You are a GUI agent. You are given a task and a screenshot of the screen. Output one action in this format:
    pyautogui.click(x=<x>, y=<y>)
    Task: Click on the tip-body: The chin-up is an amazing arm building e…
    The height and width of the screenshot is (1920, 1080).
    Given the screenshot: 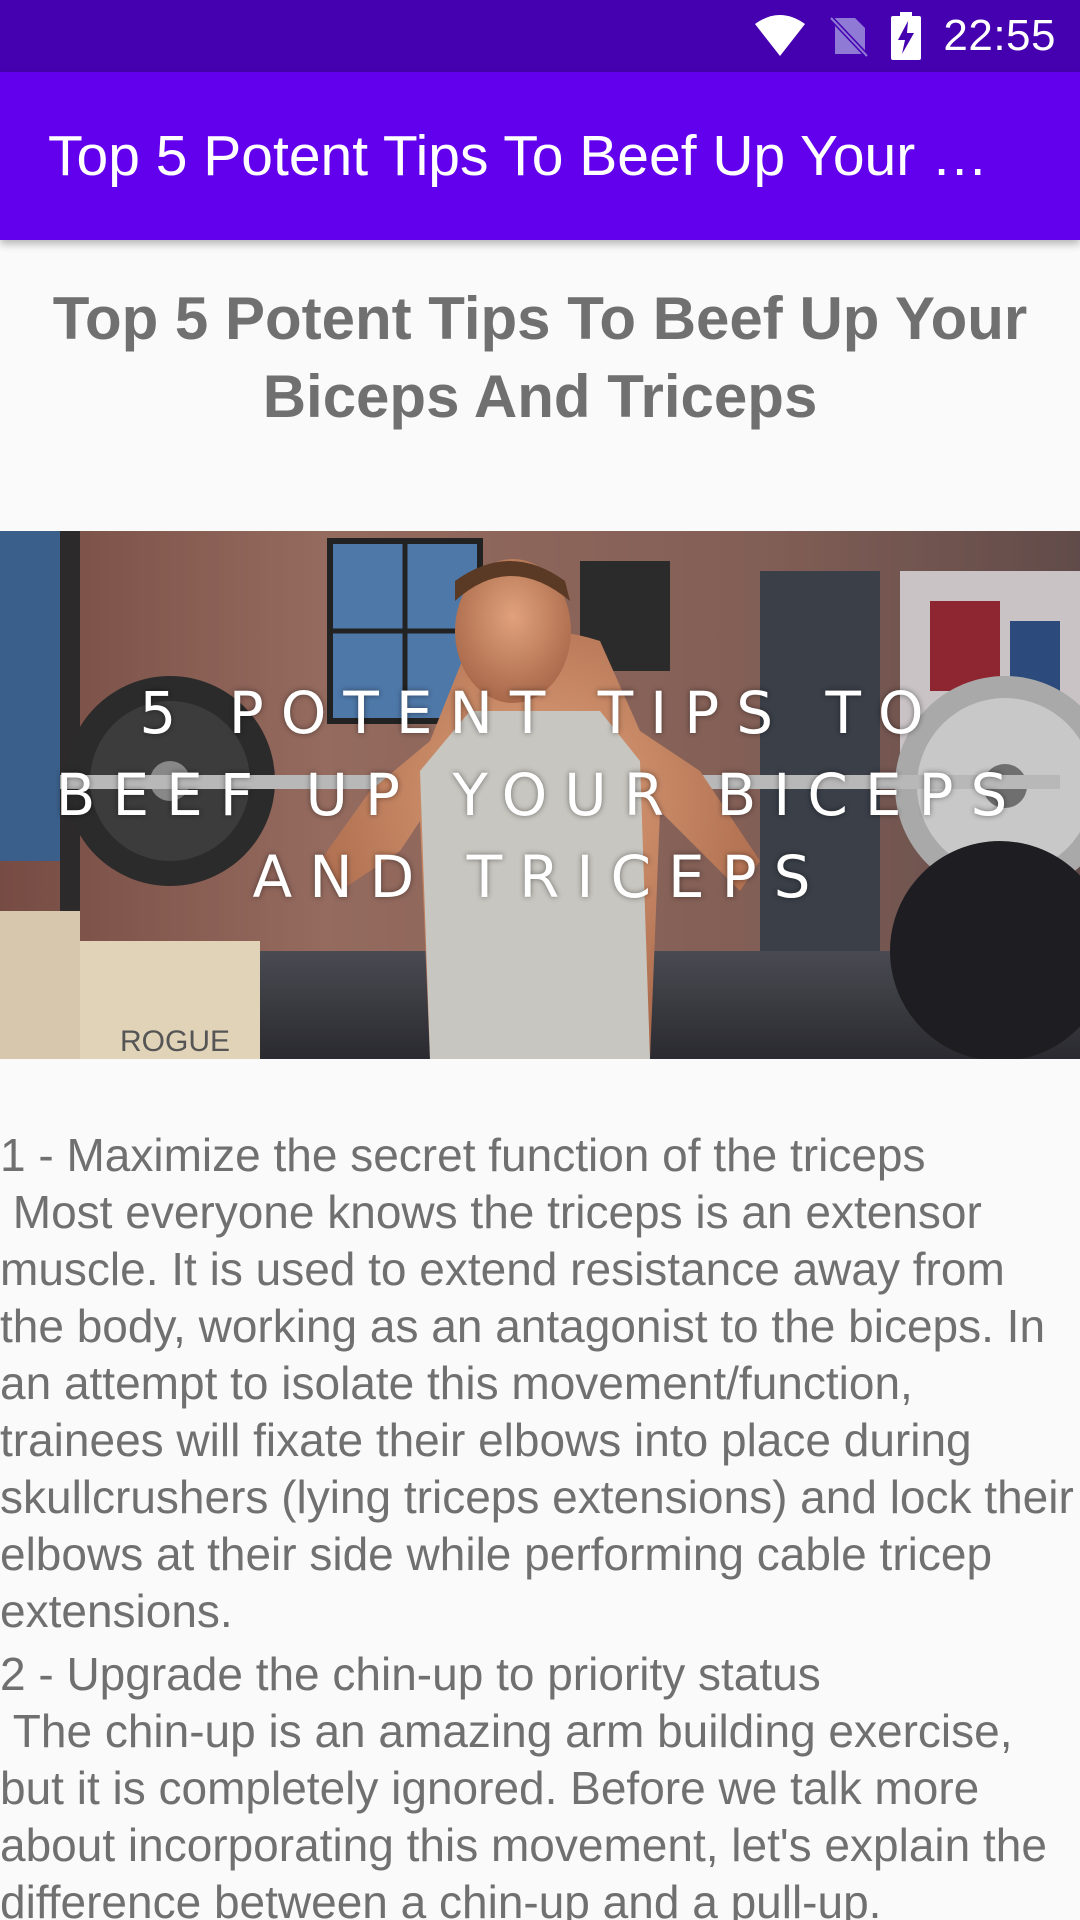 What is the action you would take?
    pyautogui.click(x=530, y=1812)
    